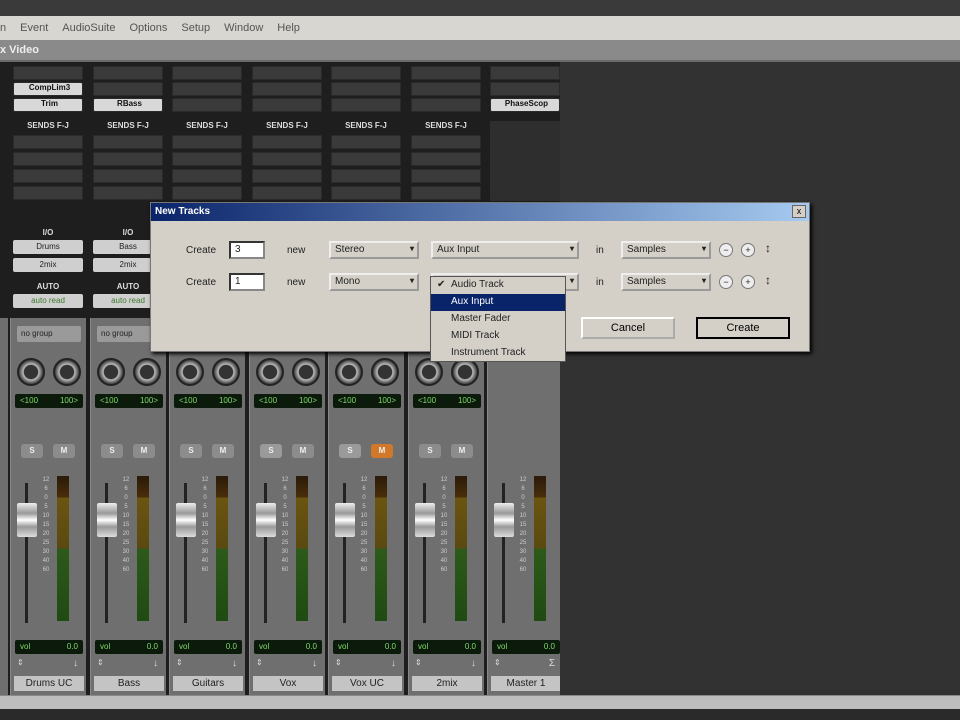 Image resolution: width=960 pixels, height=720 pixels. Describe the element at coordinates (525, 105) in the screenshot. I see `insert-slot: PhaseScop` at that location.